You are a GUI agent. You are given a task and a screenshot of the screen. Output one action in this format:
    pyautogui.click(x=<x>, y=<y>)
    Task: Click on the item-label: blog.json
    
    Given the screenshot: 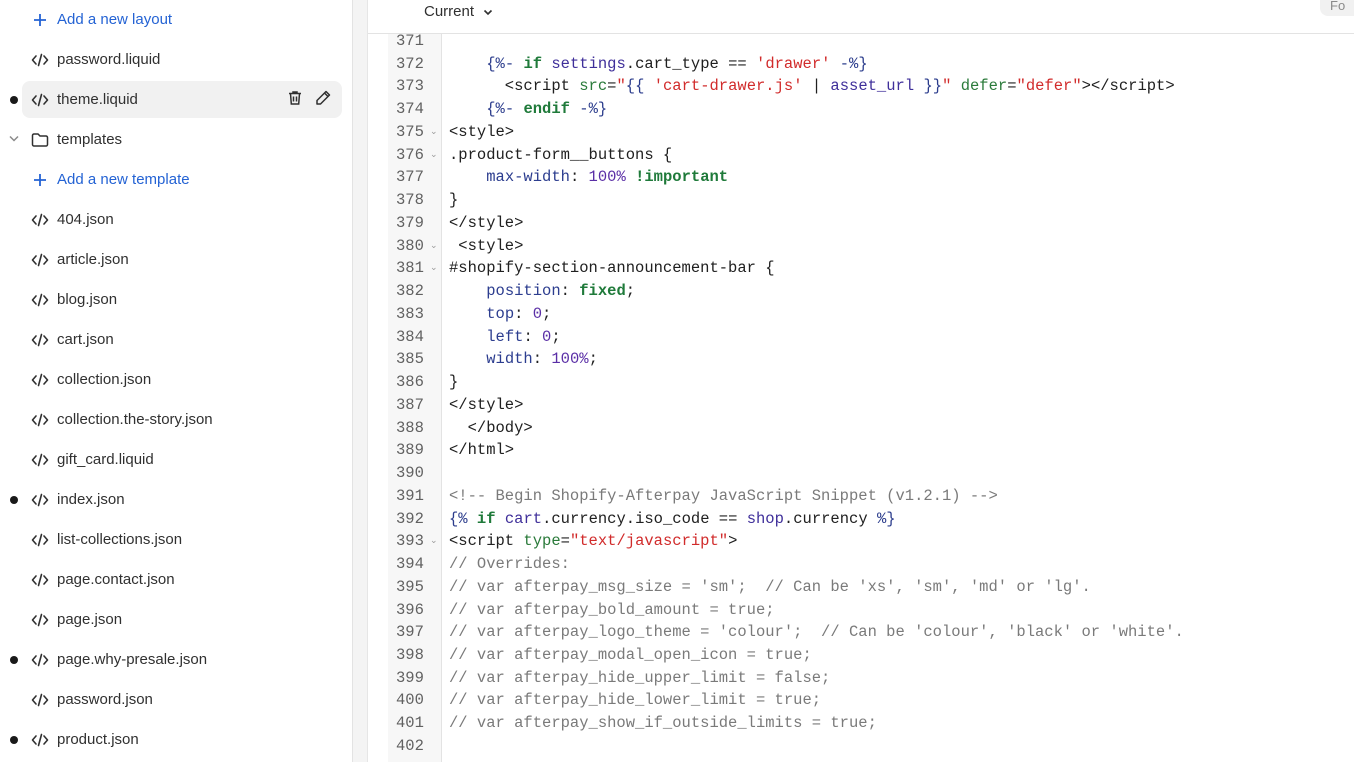 What is the action you would take?
    pyautogui.click(x=87, y=299)
    